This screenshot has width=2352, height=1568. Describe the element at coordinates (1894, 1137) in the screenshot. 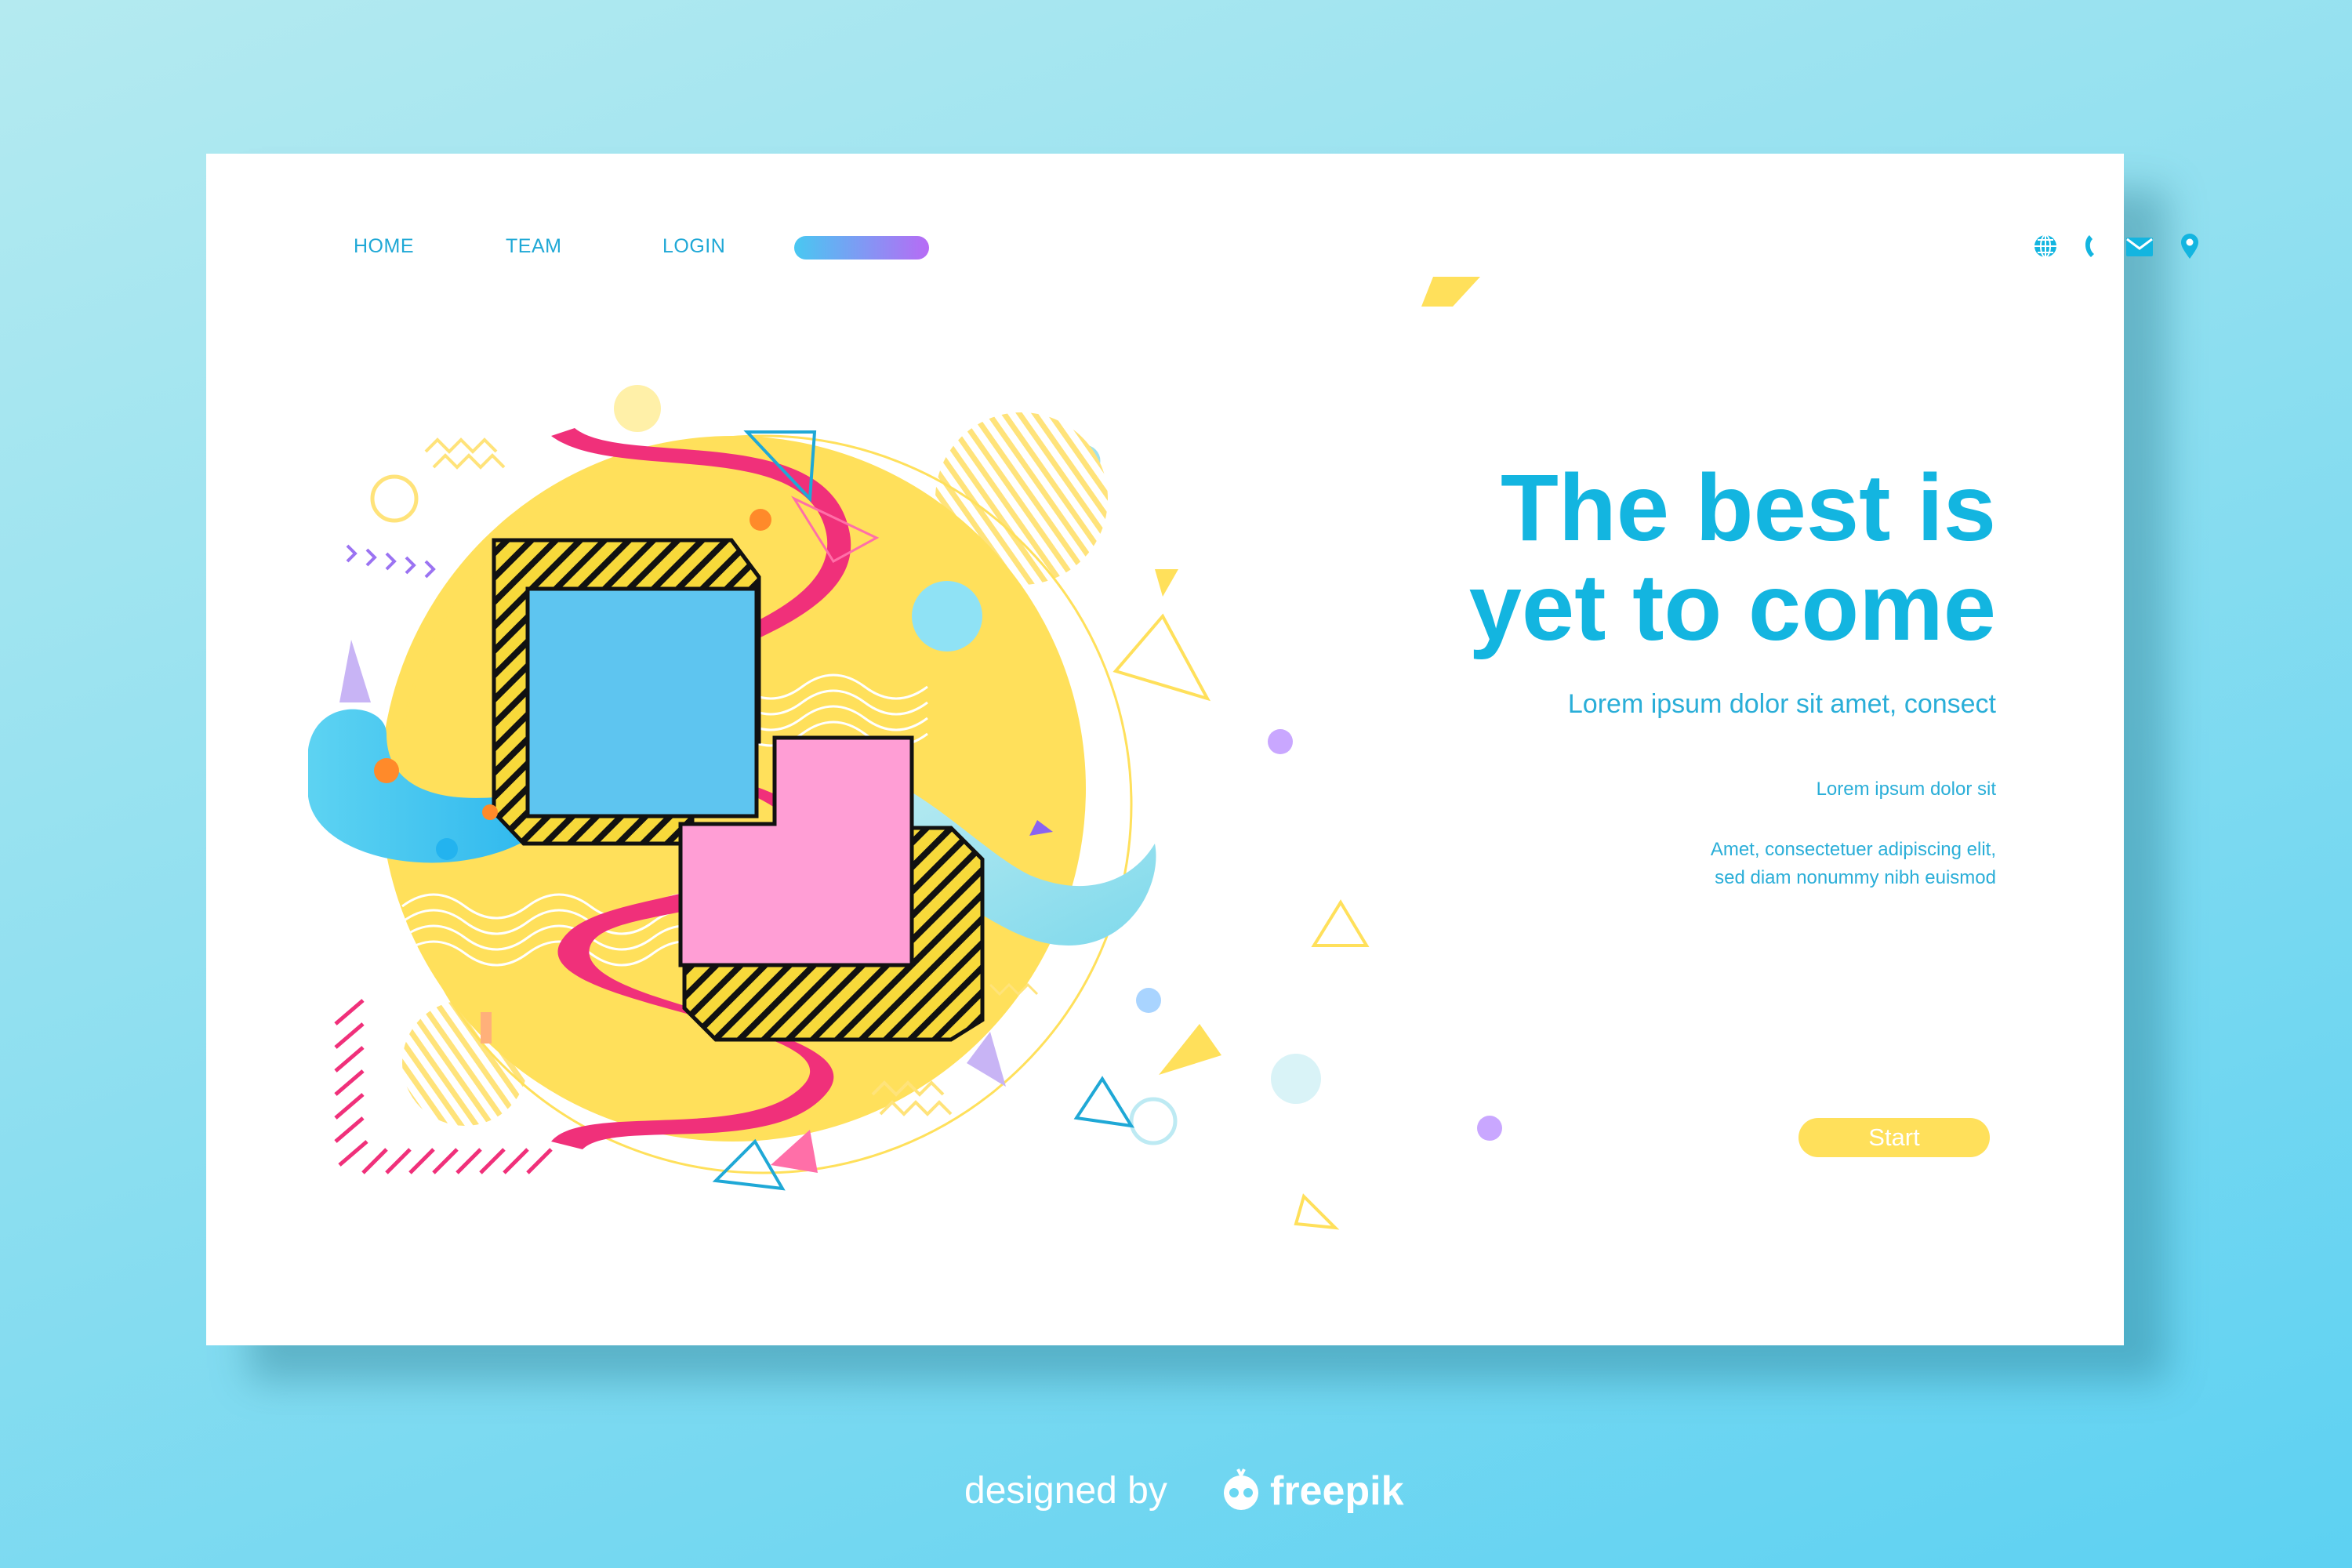

I see `start-button: Start` at that location.